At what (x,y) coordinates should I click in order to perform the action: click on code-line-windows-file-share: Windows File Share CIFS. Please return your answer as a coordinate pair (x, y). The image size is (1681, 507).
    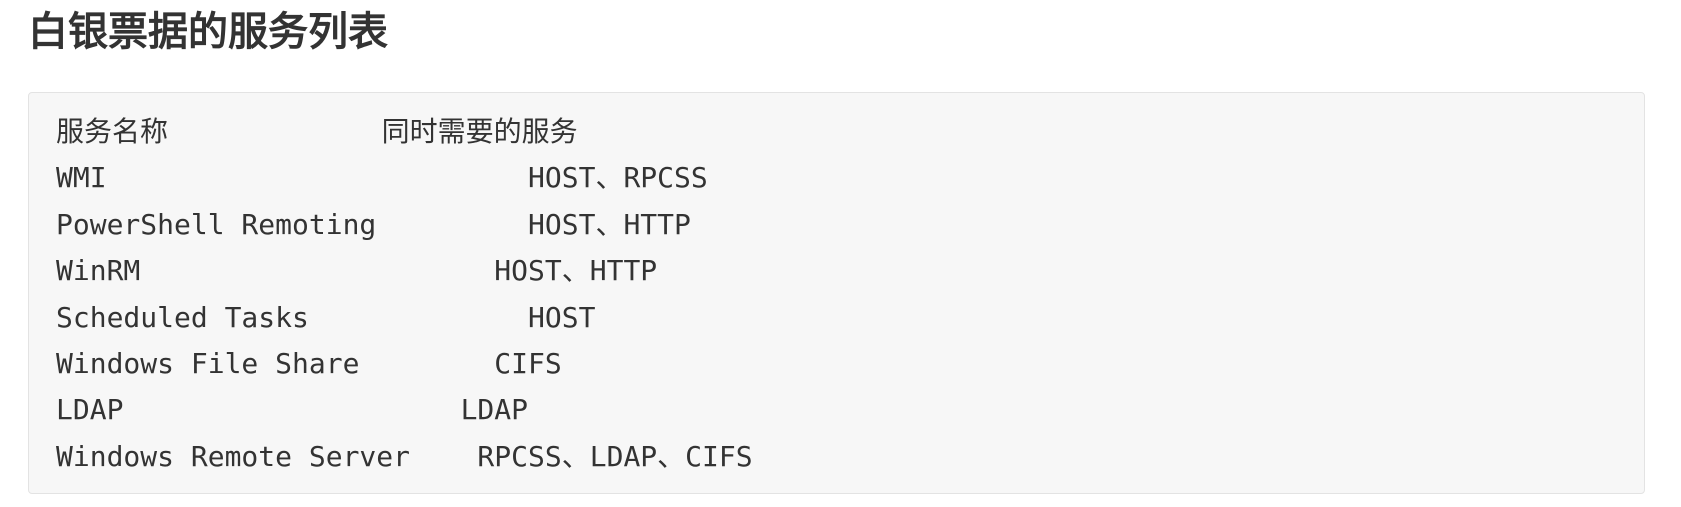
    Looking at the image, I should click on (309, 363).